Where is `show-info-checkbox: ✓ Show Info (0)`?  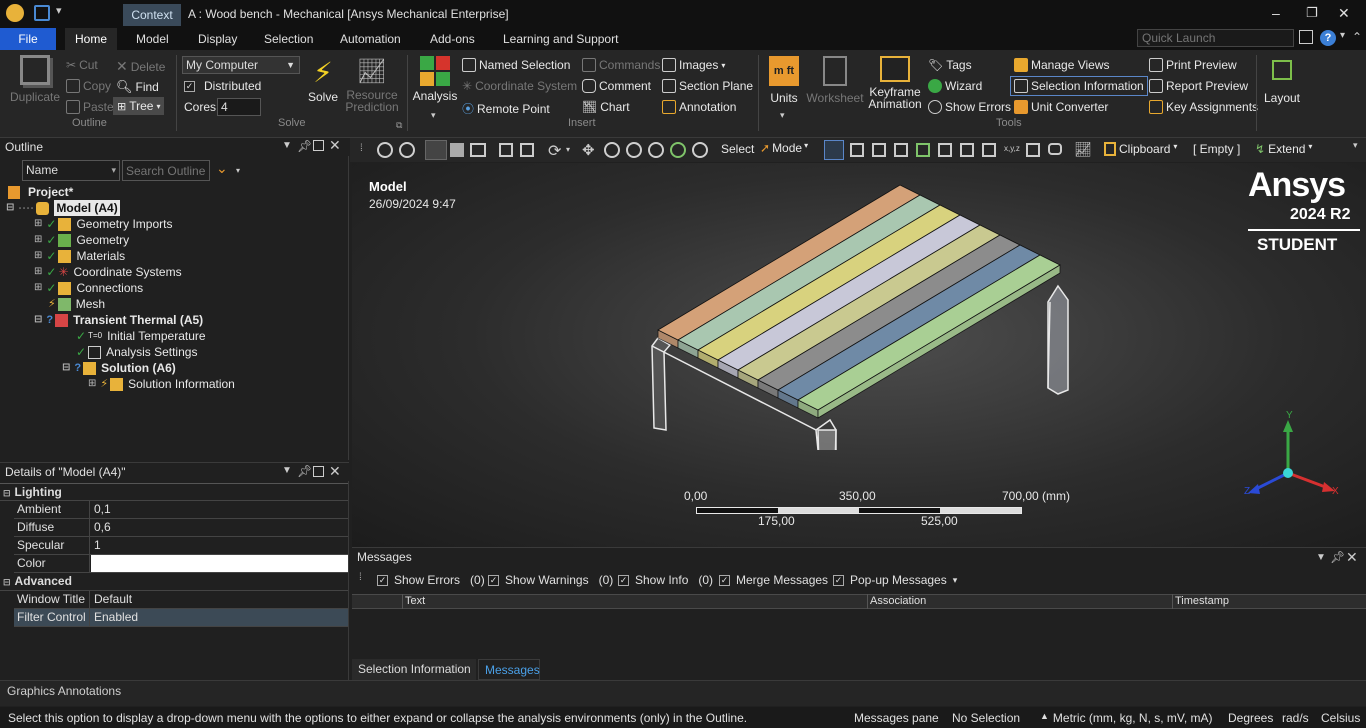 show-info-checkbox: ✓ Show Info (0) is located at coordinates (665, 580).